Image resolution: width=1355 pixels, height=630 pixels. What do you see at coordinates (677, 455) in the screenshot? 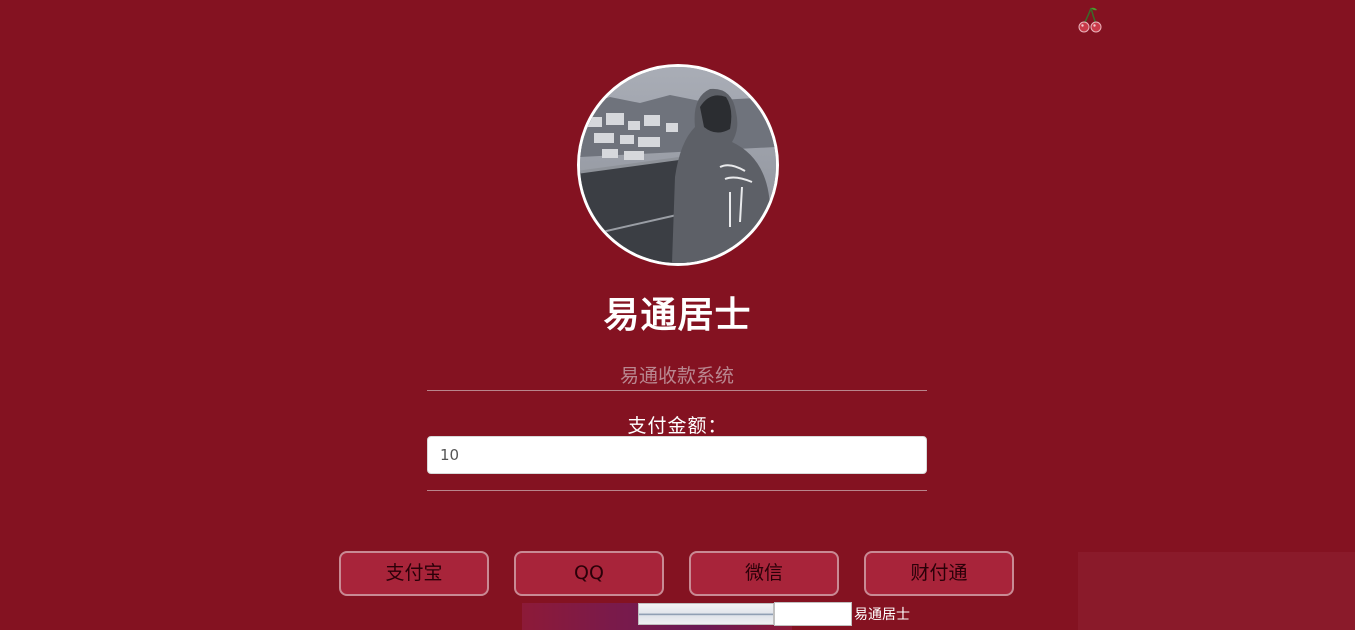
I see `amount-input` at bounding box center [677, 455].